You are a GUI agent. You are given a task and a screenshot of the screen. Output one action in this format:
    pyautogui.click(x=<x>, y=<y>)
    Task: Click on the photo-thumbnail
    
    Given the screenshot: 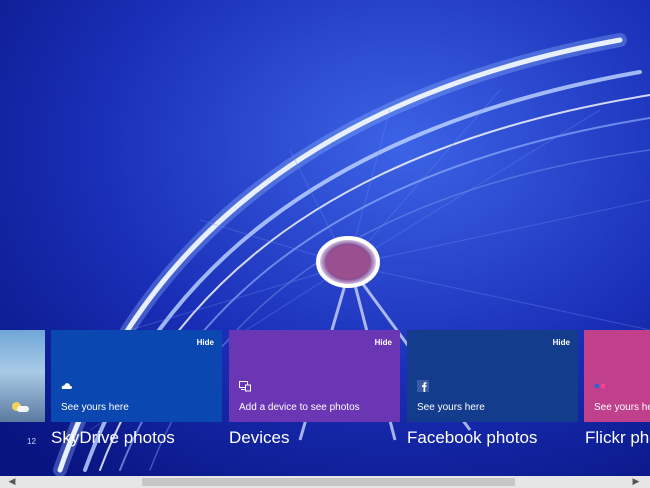 What is the action you would take?
    pyautogui.click(x=22, y=376)
    